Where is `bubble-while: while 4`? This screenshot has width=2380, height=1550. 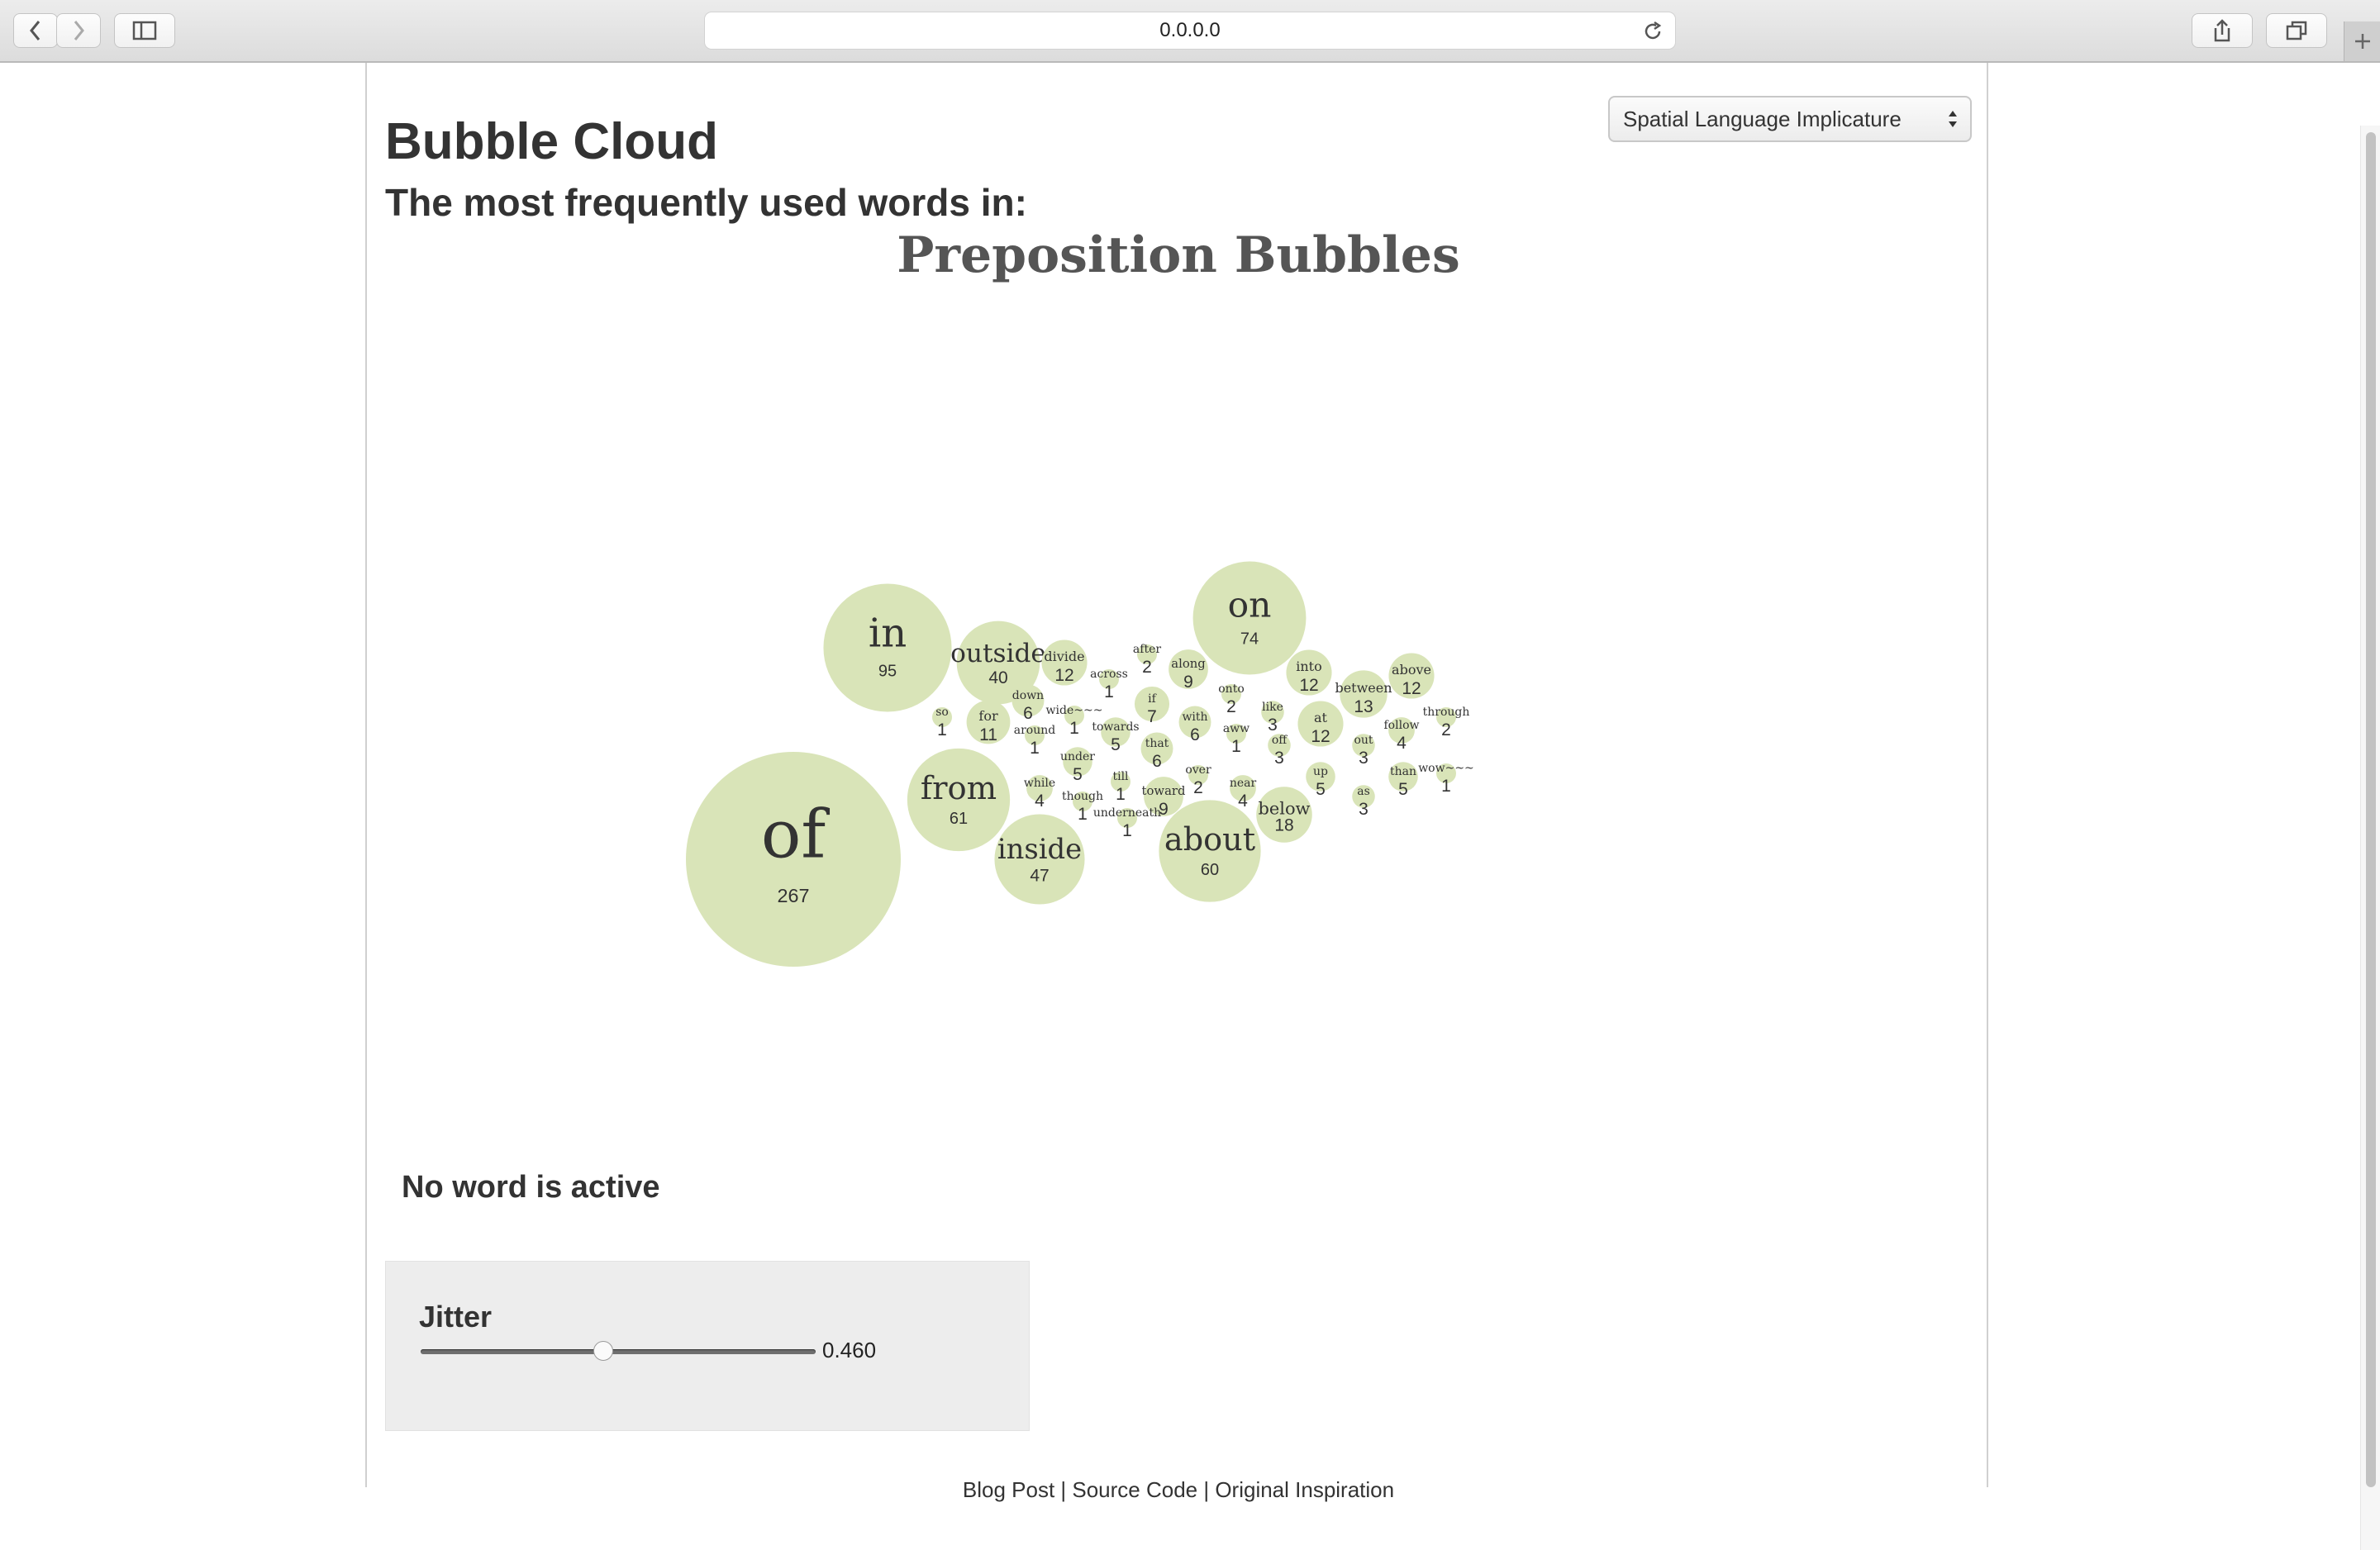 bubble-while: while 4 is located at coordinates (1039, 793).